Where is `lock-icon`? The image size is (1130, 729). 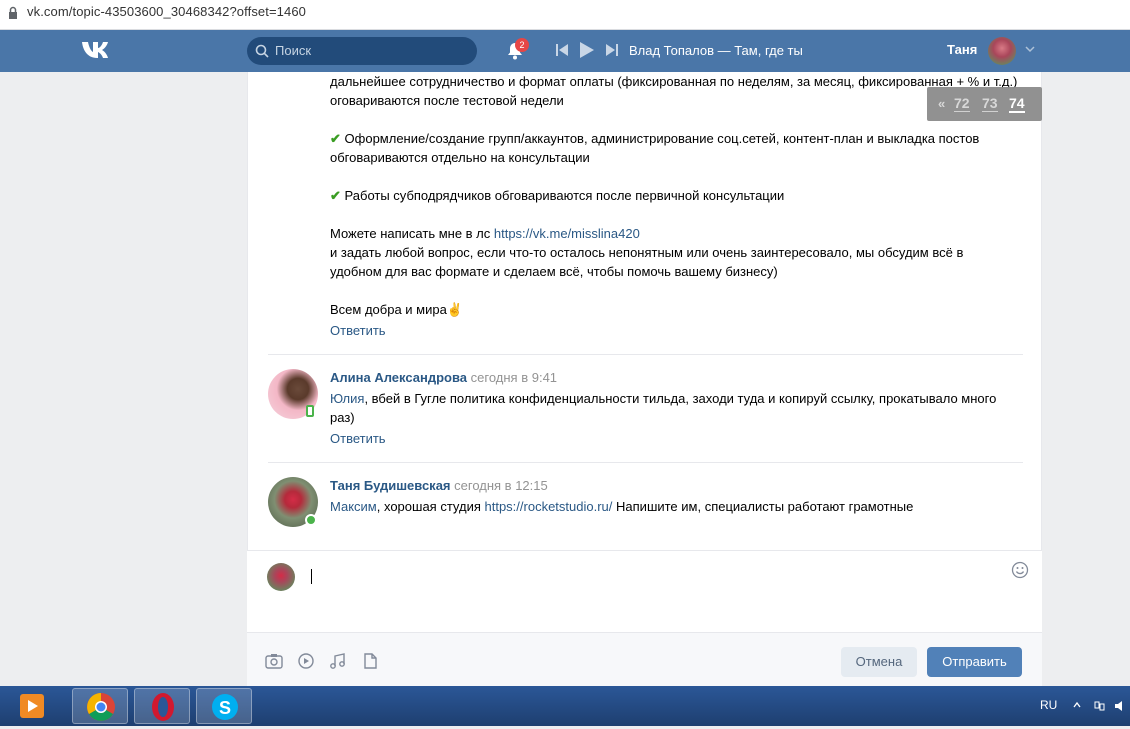 lock-icon is located at coordinates (13, 12).